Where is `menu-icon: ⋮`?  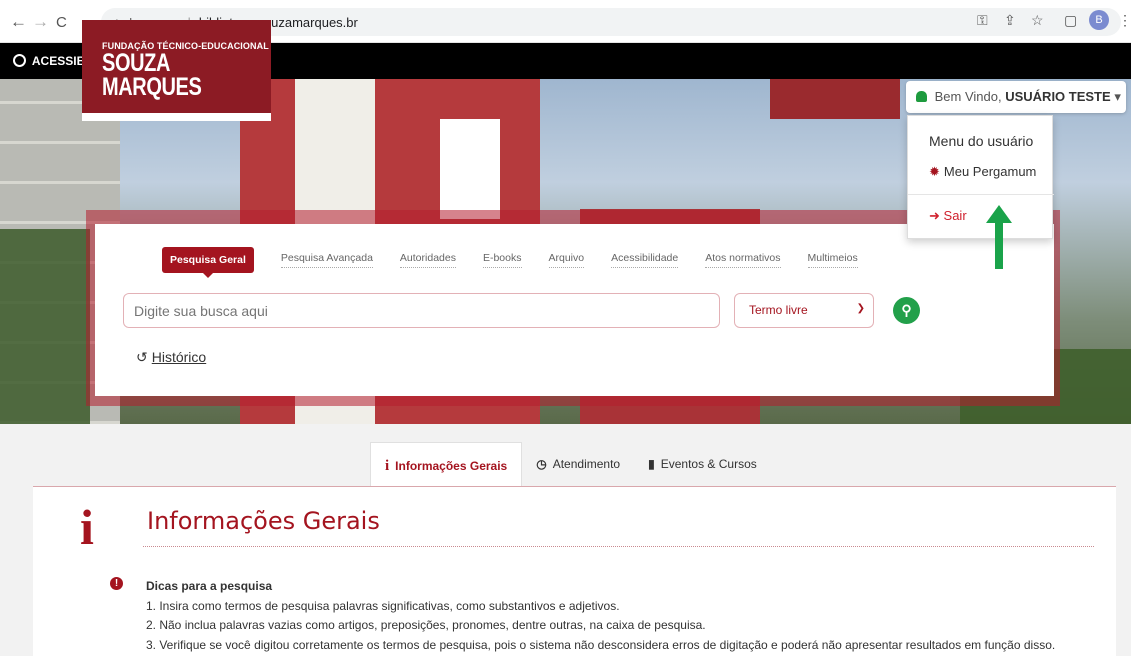 menu-icon: ⋮ is located at coordinates (1124, 20).